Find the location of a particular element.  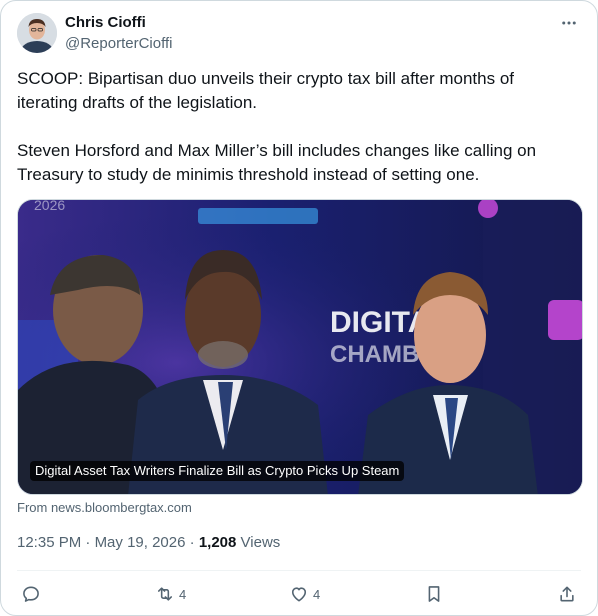

backdrop-text-3: 2026 is located at coordinates (49, 206).